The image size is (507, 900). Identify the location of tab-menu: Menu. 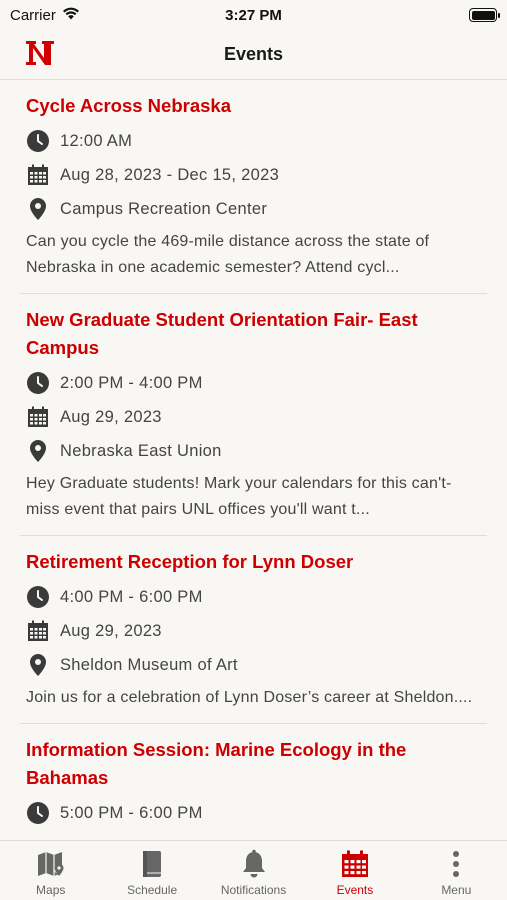
(456, 870).